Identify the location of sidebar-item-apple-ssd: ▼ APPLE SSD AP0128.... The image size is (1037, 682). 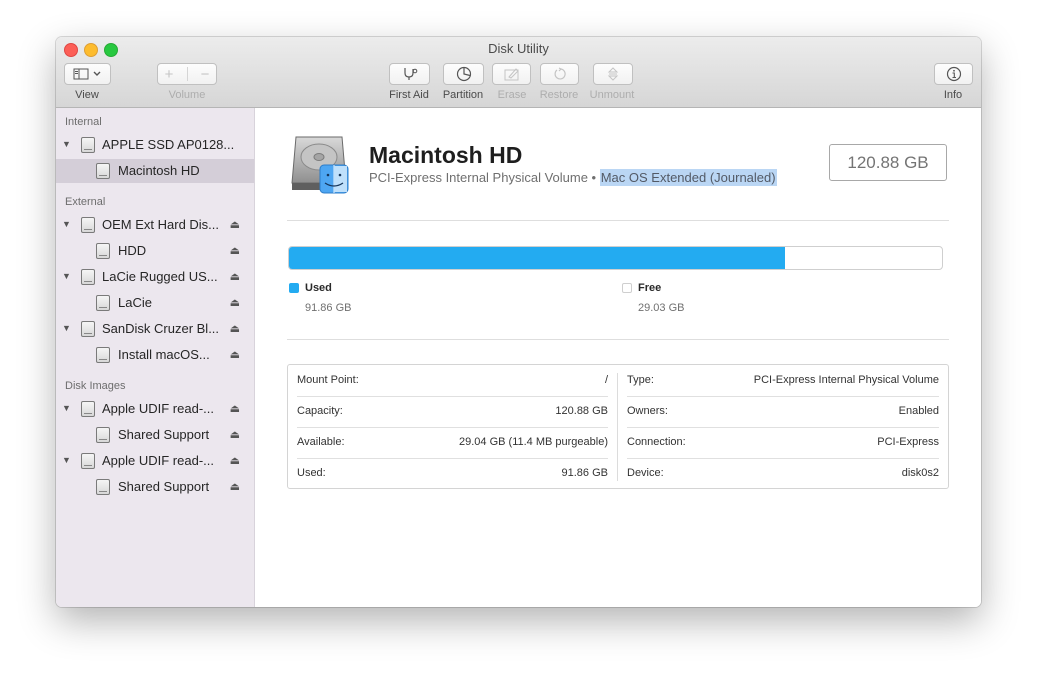
(155, 145).